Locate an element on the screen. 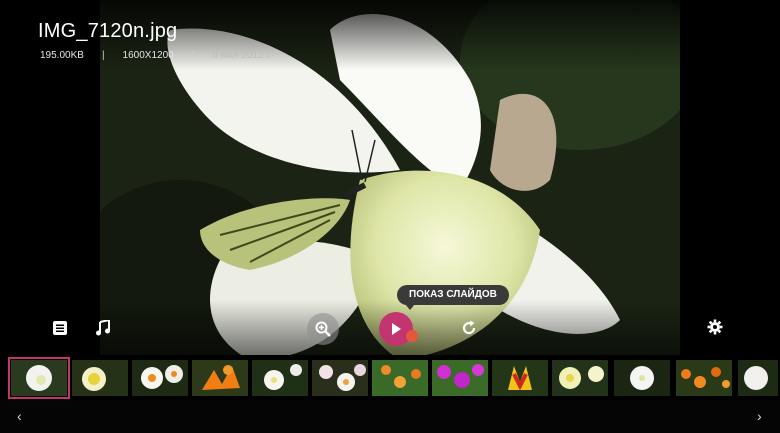  music-note-icon is located at coordinates (103, 328).